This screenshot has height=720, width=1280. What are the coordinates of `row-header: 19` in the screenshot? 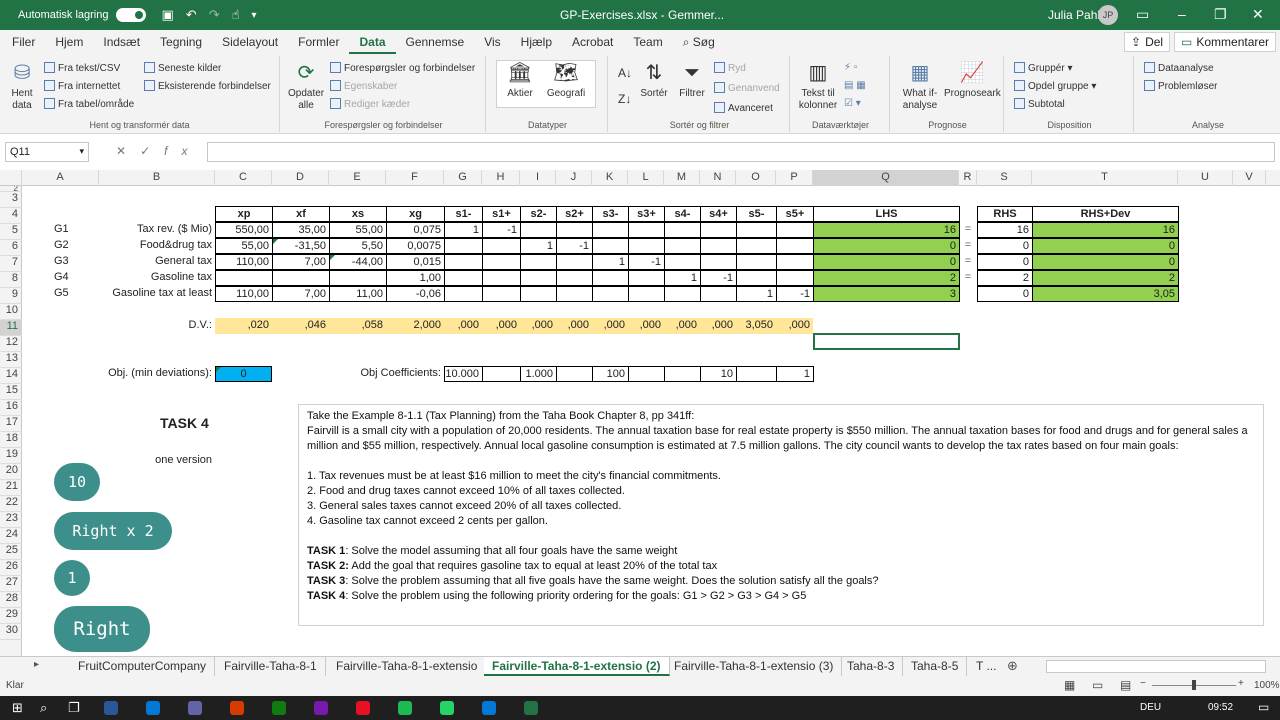 It's located at (11, 456).